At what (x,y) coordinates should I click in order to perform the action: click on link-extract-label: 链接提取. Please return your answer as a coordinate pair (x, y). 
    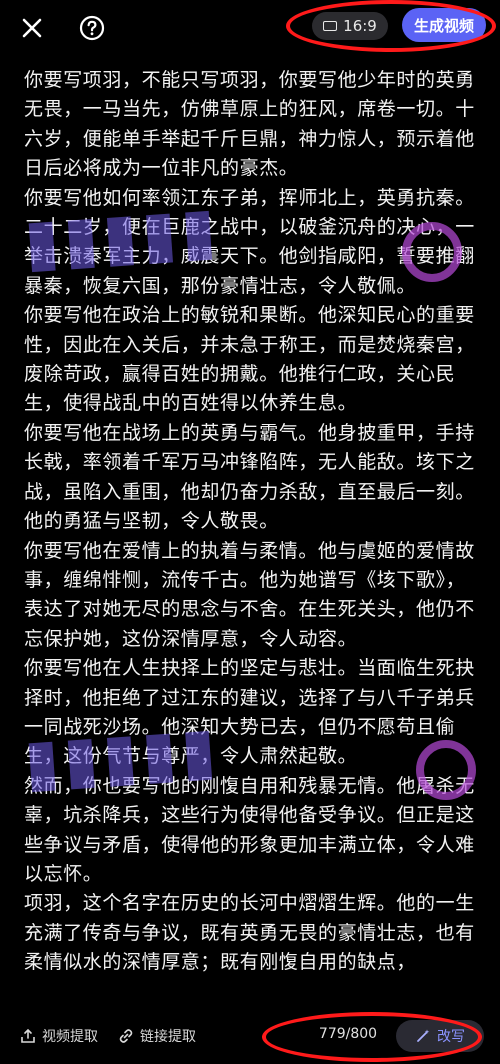
    Looking at the image, I should click on (168, 1037).